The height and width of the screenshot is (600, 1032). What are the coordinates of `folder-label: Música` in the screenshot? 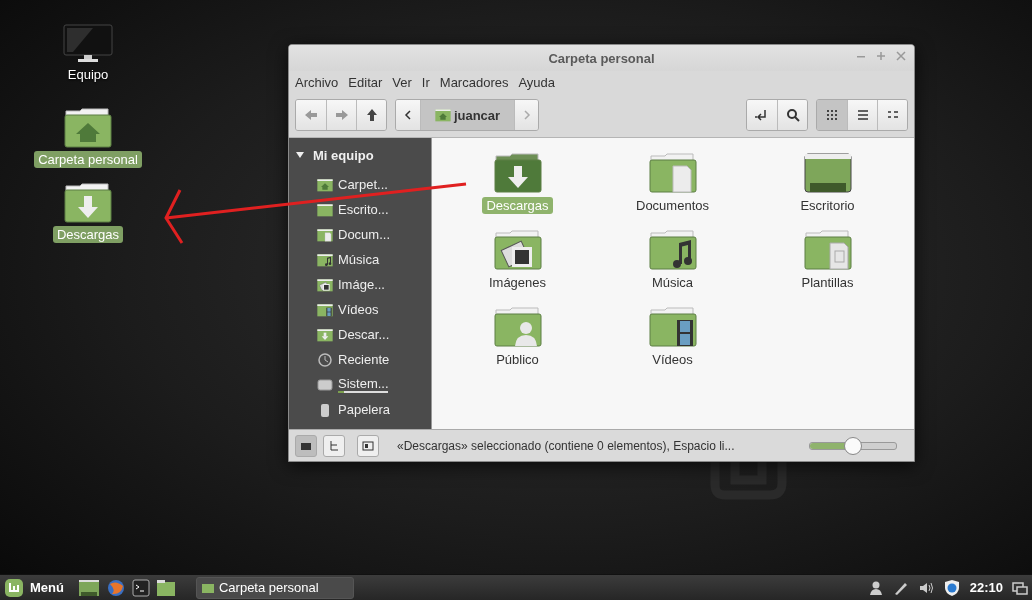 It's located at (672, 282).